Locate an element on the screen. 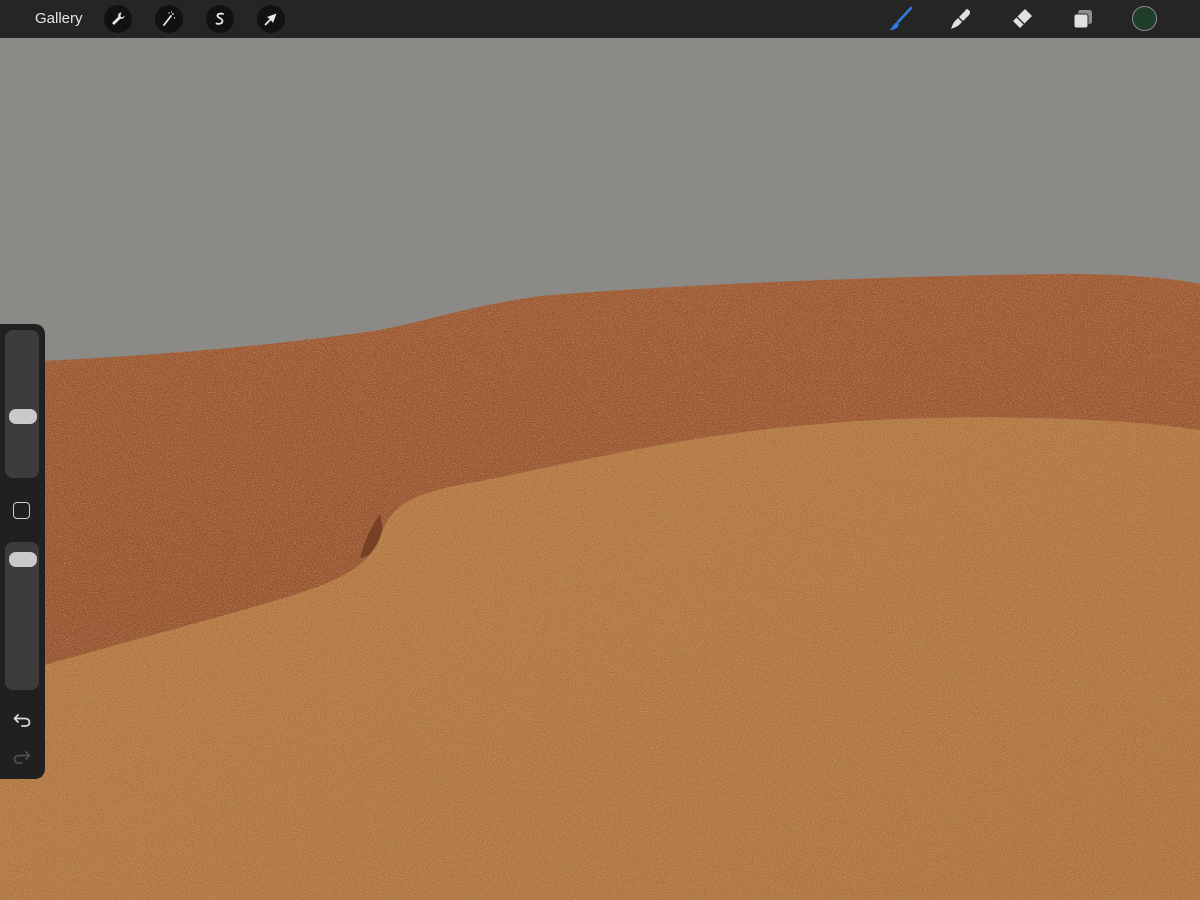 This screenshot has height=900, width=1200. adjustments-button is located at coordinates (169, 19).